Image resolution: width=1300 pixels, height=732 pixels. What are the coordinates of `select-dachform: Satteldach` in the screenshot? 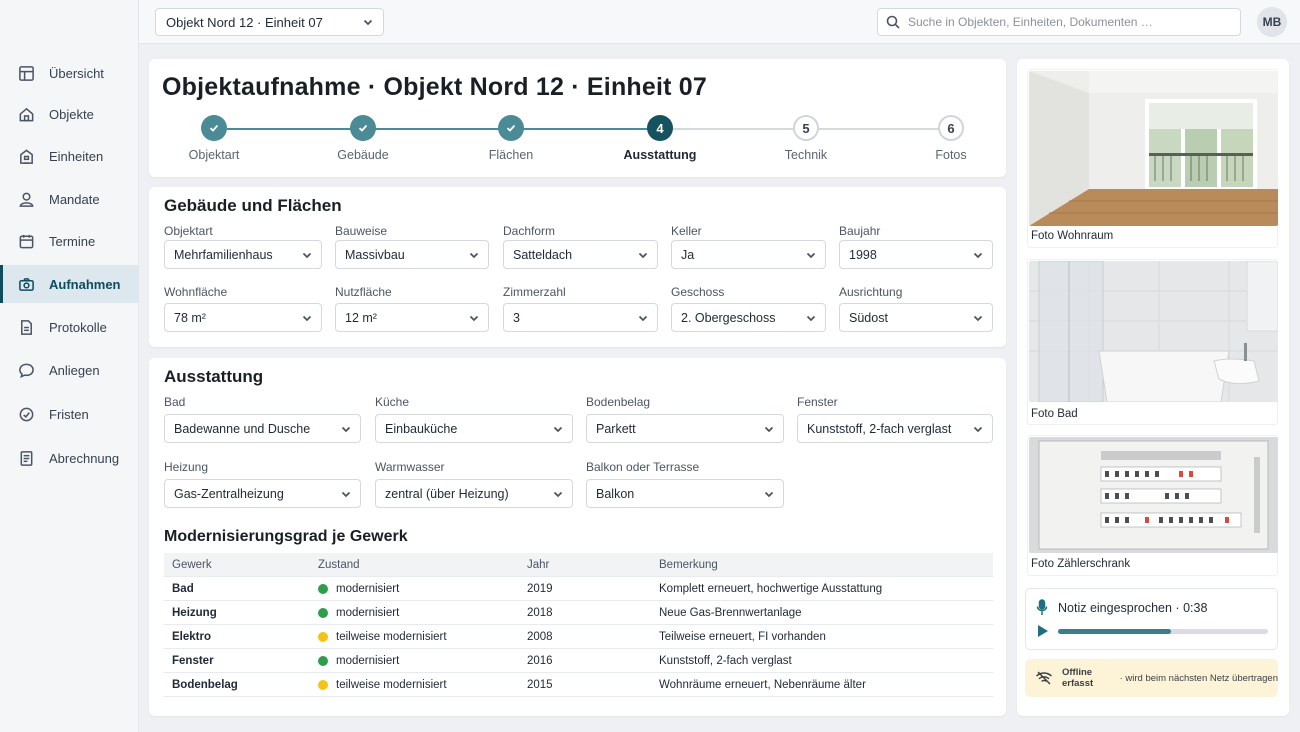 It's located at (580, 254).